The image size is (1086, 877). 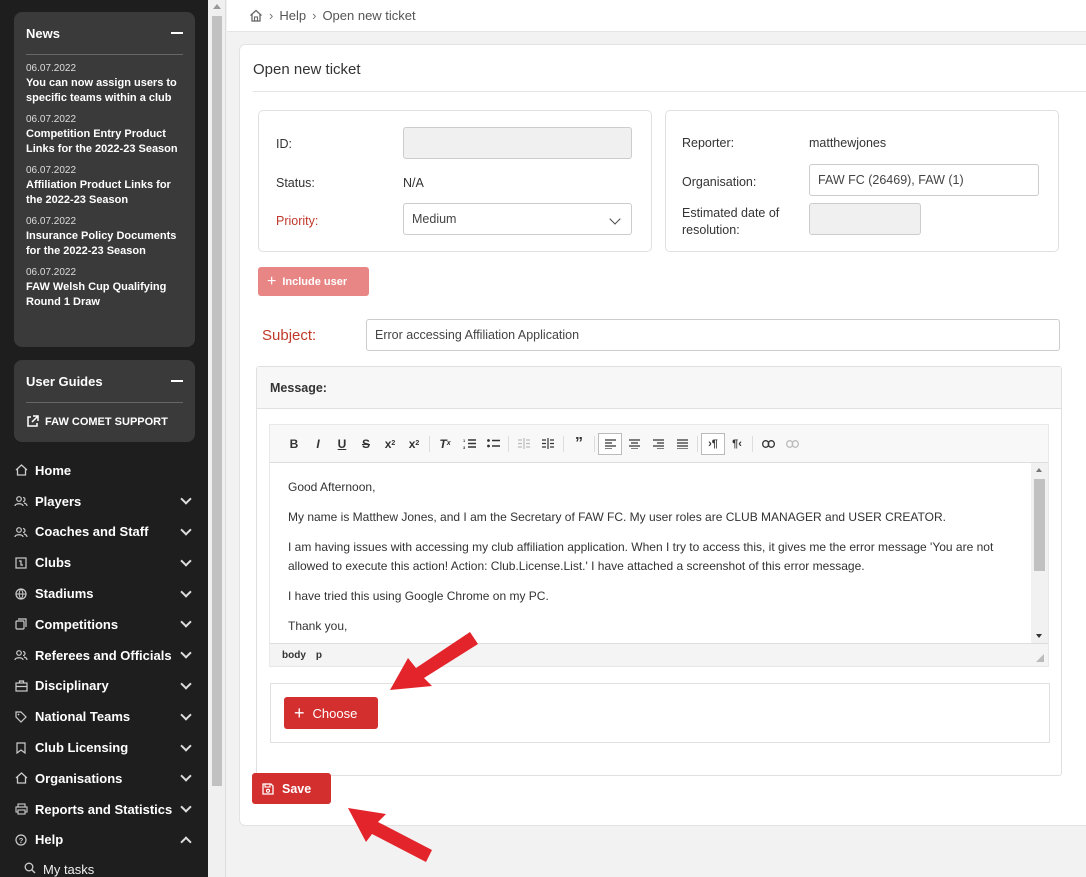 I want to click on scrollbar-thumb, so click(x=217, y=401).